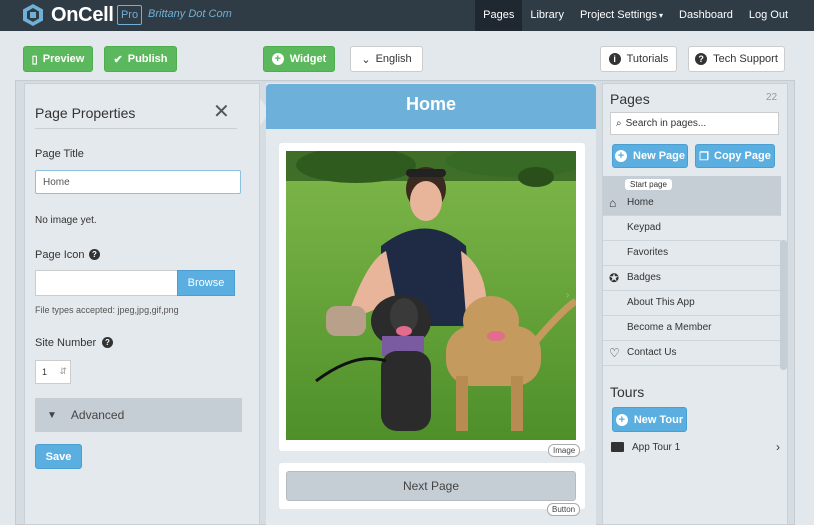  Describe the element at coordinates (644, 277) in the screenshot. I see `page-item-label: Badges` at that location.